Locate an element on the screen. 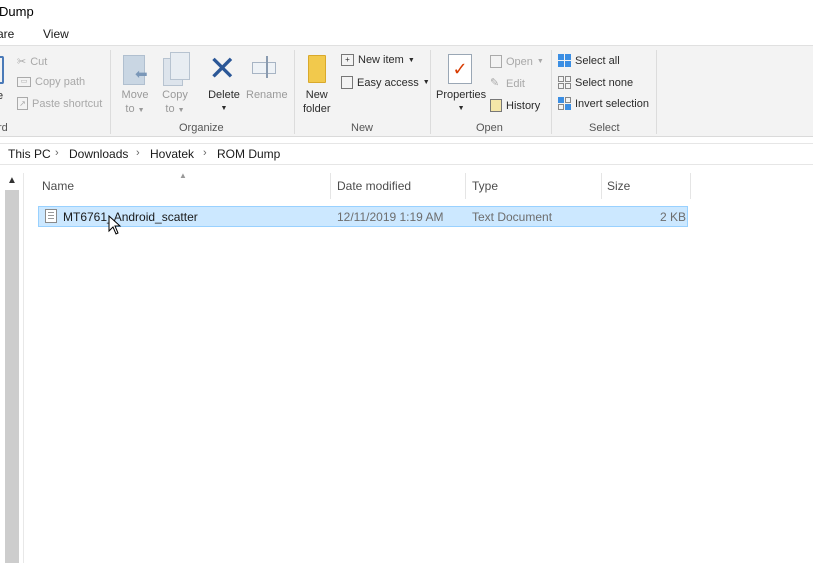 This screenshot has width=813, height=563. navigation-pane-scrollbar is located at coordinates (12, 376).